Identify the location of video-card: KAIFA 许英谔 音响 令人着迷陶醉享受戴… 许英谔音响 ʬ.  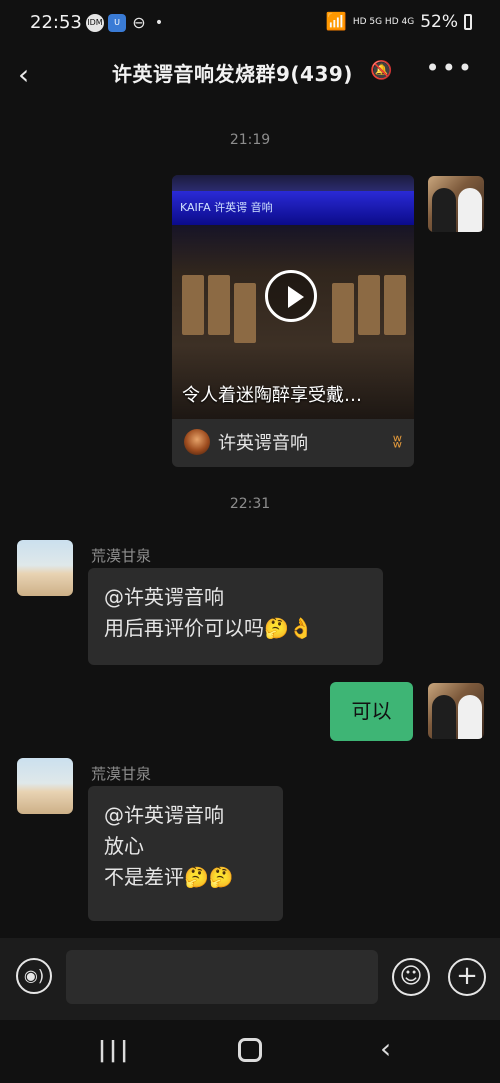
(293, 321).